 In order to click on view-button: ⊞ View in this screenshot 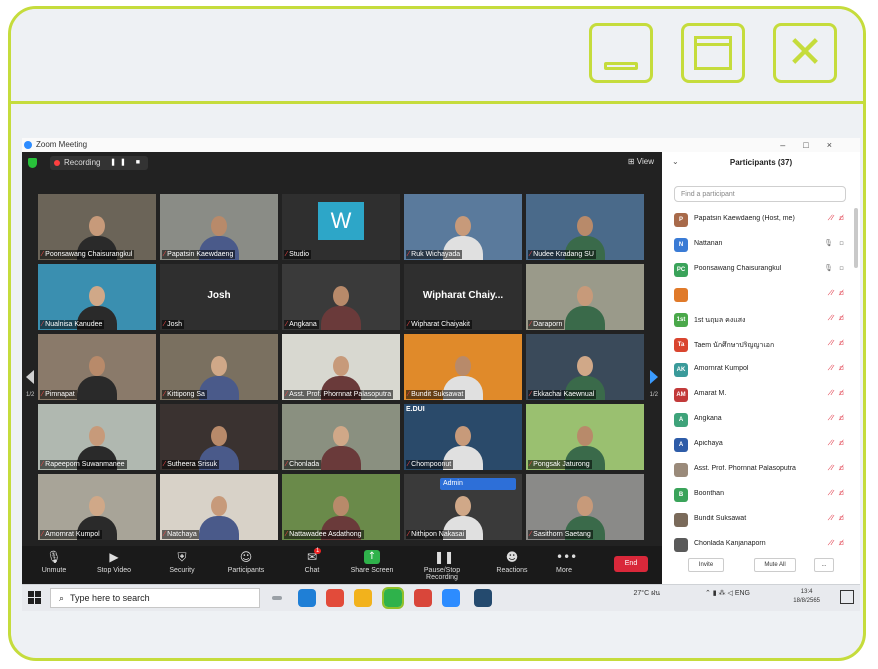, I will do `click(641, 161)`.